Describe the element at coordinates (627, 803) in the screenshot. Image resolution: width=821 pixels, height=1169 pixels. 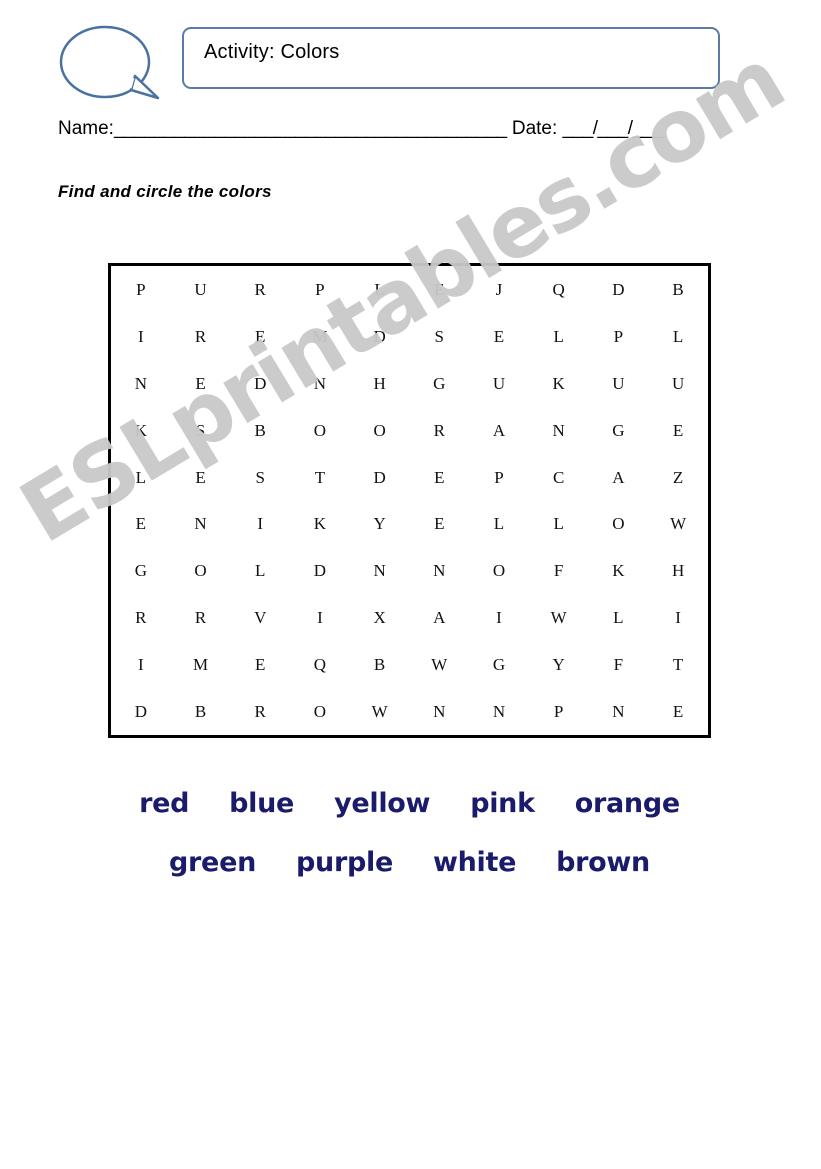
I see `word-list-item: orange` at that location.